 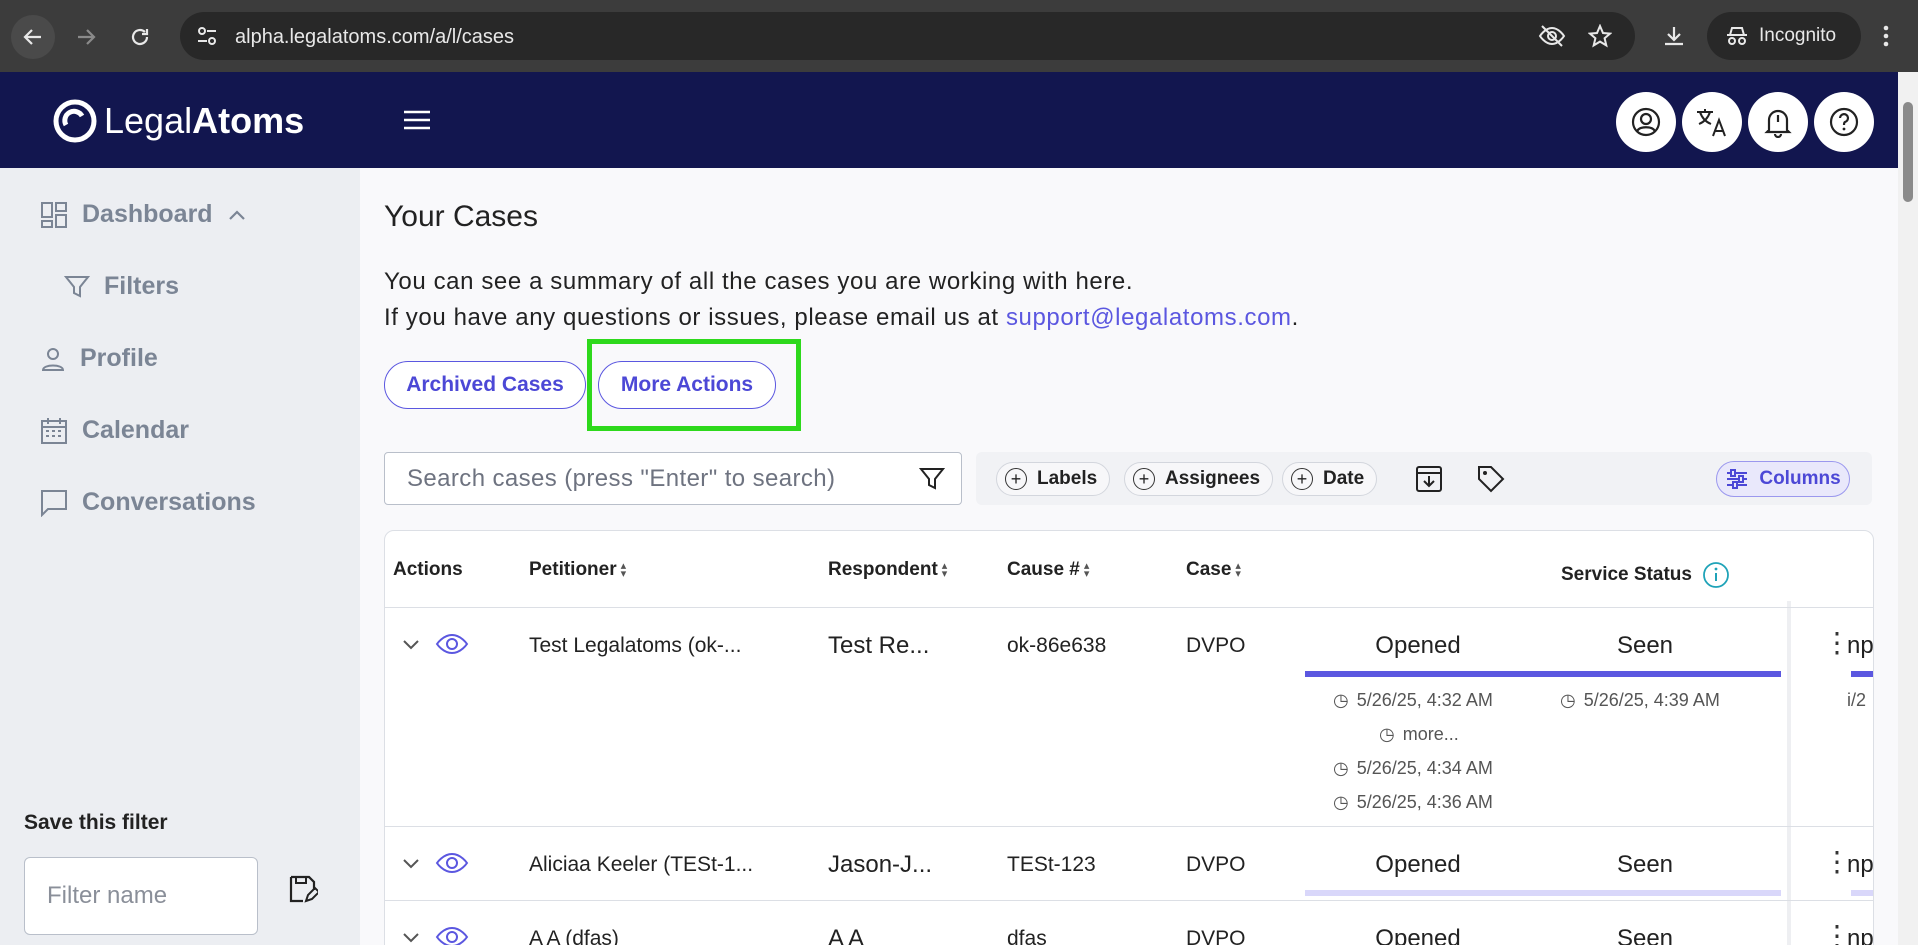 I want to click on person-icon, so click(x=53, y=359).